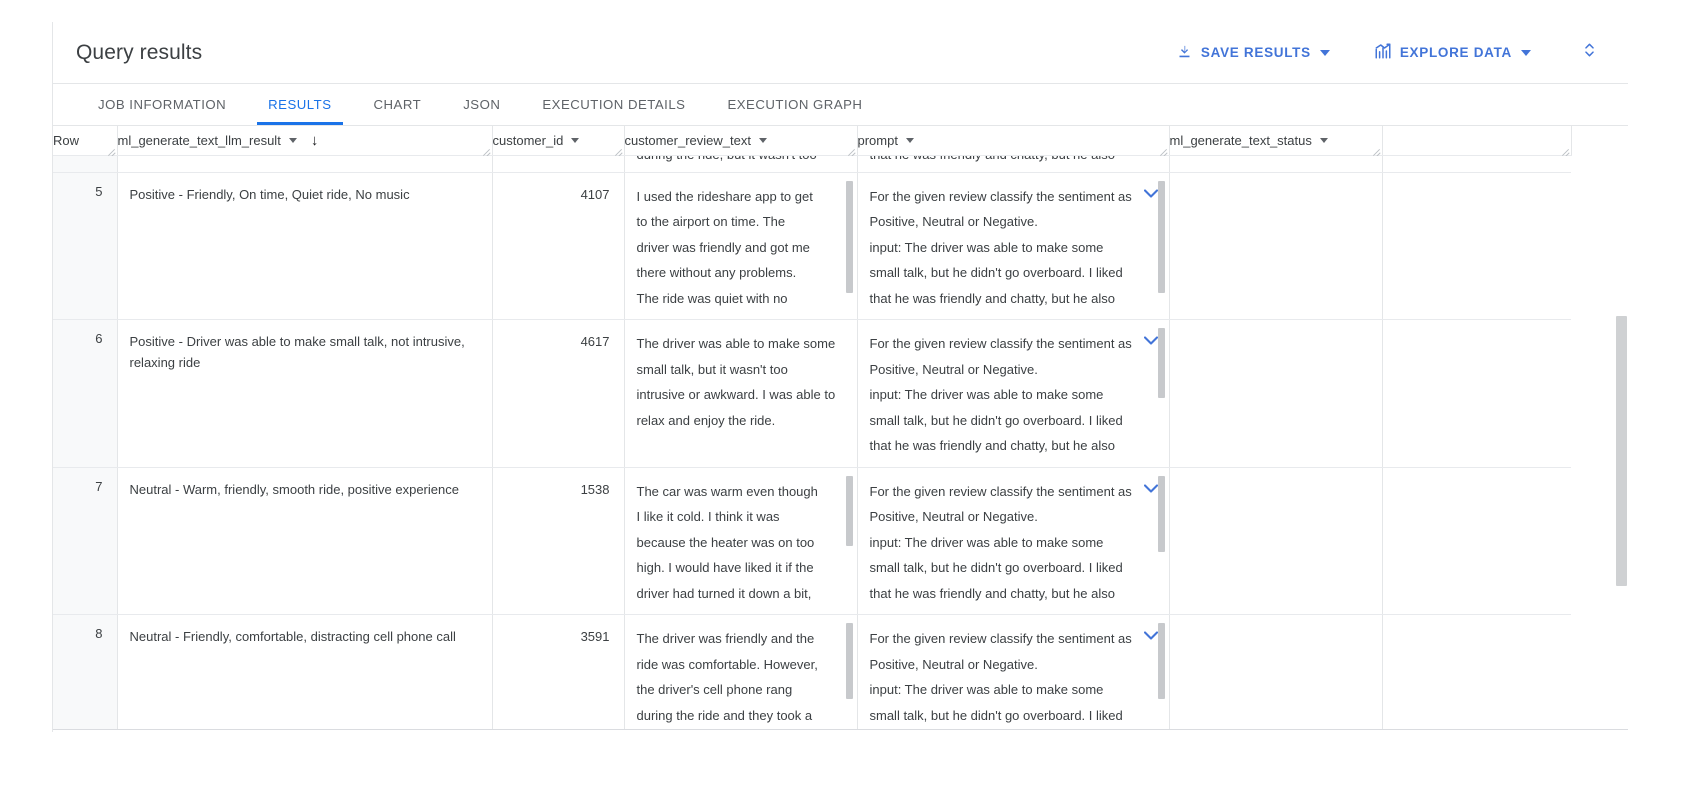 Image resolution: width=1700 pixels, height=786 pixels. What do you see at coordinates (613, 104) in the screenshot?
I see `tab-execution-details: EXECUTION DETAILS` at bounding box center [613, 104].